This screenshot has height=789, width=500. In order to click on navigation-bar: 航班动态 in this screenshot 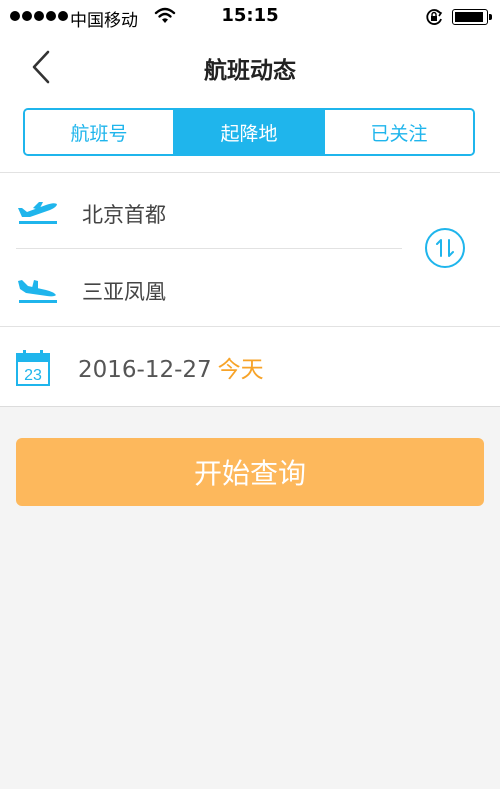, I will do `click(250, 67)`.